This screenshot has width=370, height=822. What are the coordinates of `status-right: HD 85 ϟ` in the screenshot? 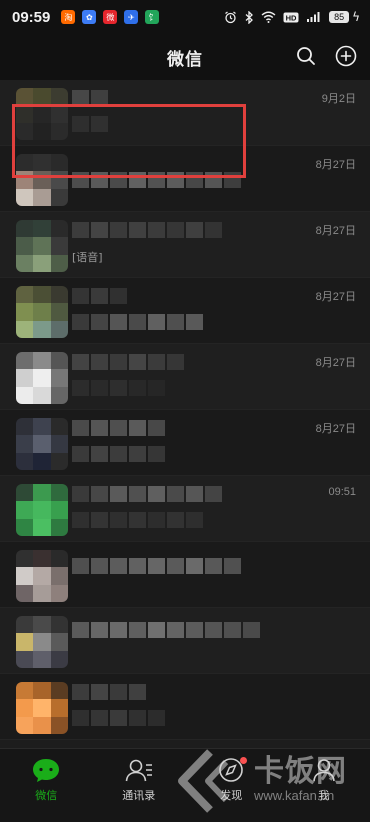 It's located at (292, 17).